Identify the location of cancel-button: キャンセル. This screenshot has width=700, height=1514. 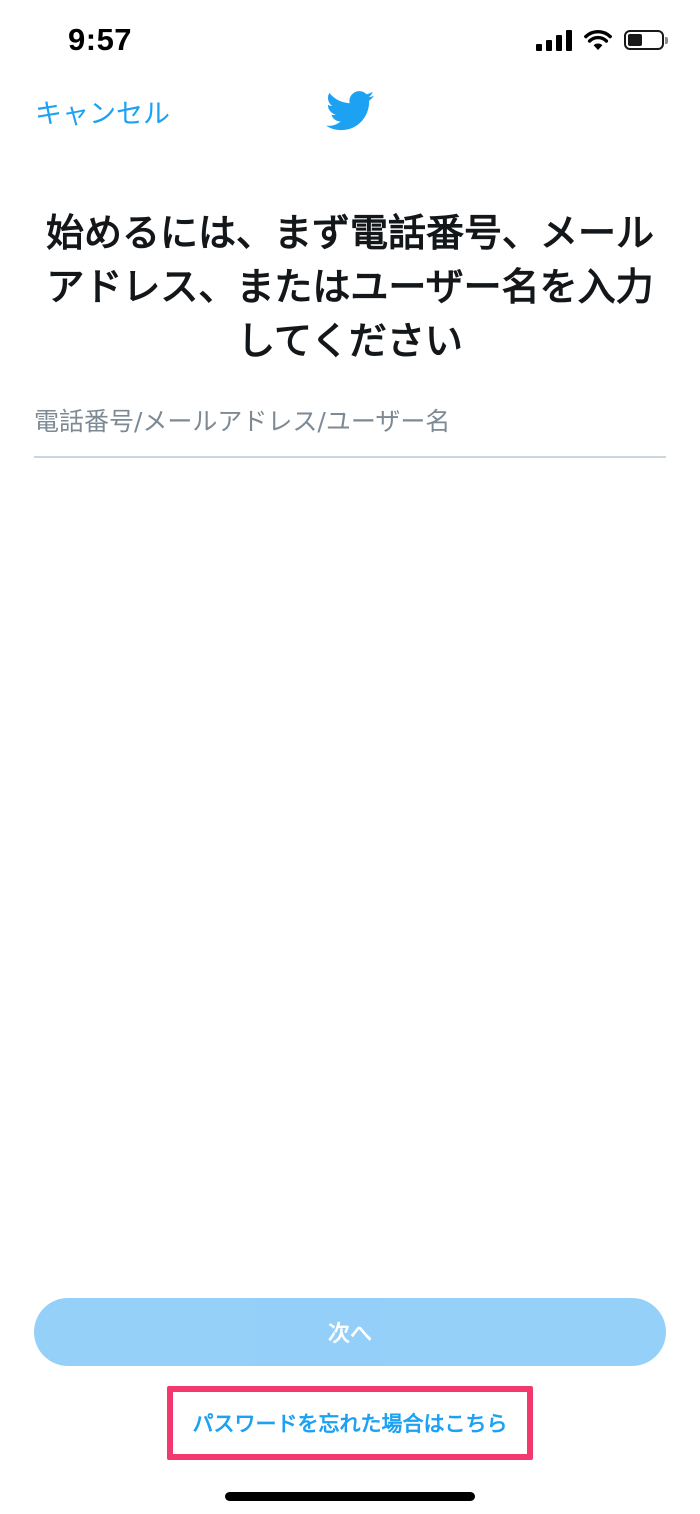
(102, 111).